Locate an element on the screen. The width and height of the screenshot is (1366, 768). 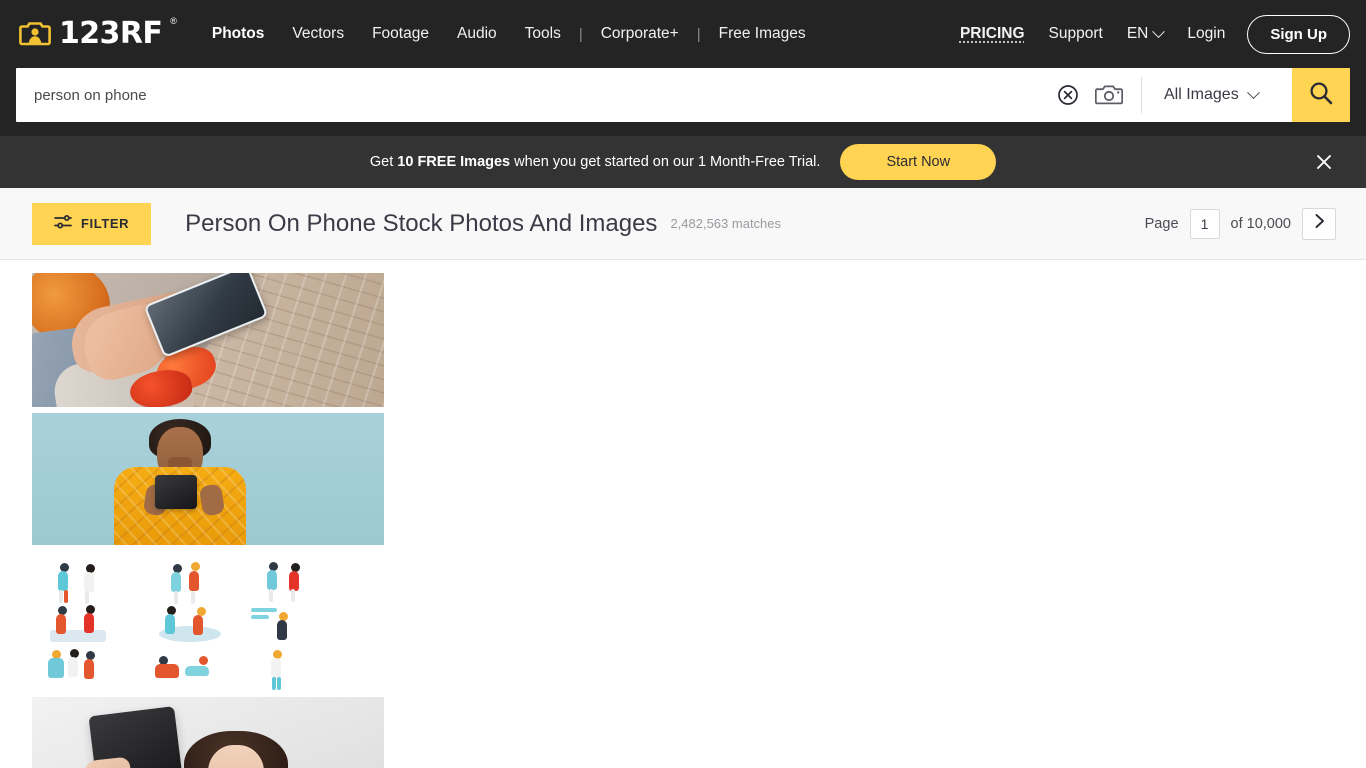
nav-item-free-images: Free Images is located at coordinates (762, 34).